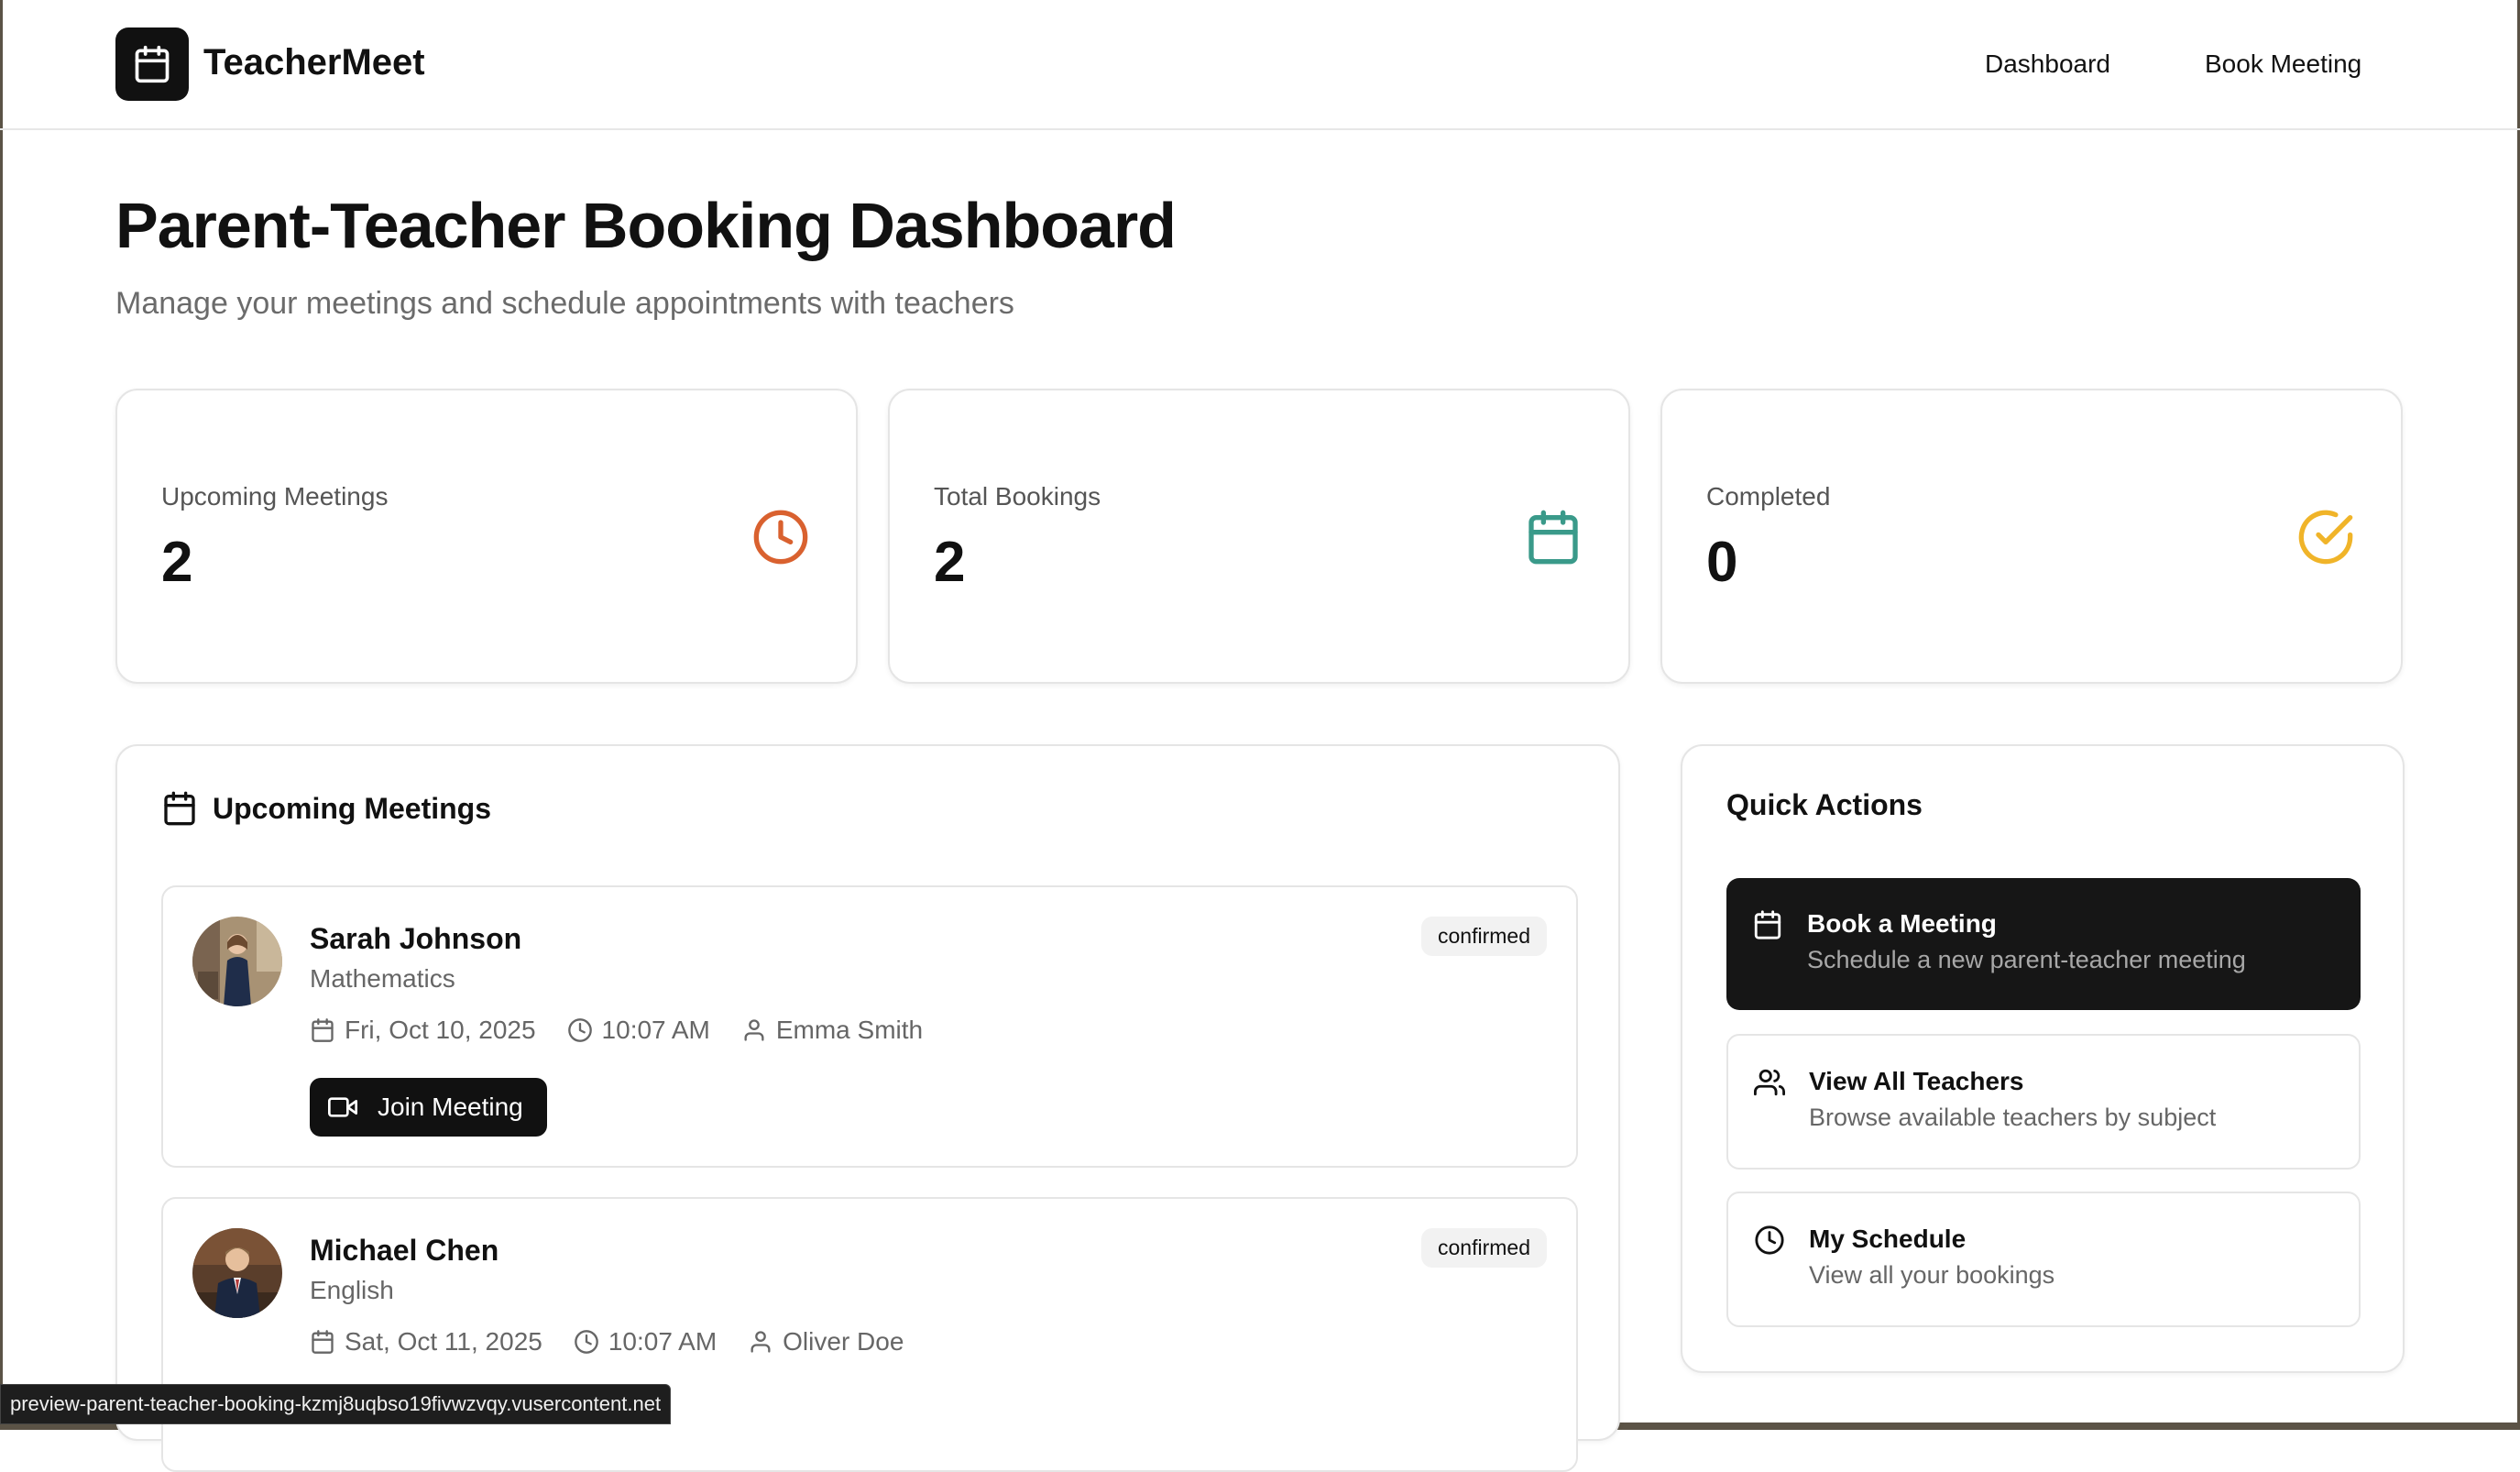 Image resolution: width=2520 pixels, height=1472 pixels. Describe the element at coordinates (443, 1341) in the screenshot. I see `meeting-date: Sat, Oct 11, 2025` at that location.